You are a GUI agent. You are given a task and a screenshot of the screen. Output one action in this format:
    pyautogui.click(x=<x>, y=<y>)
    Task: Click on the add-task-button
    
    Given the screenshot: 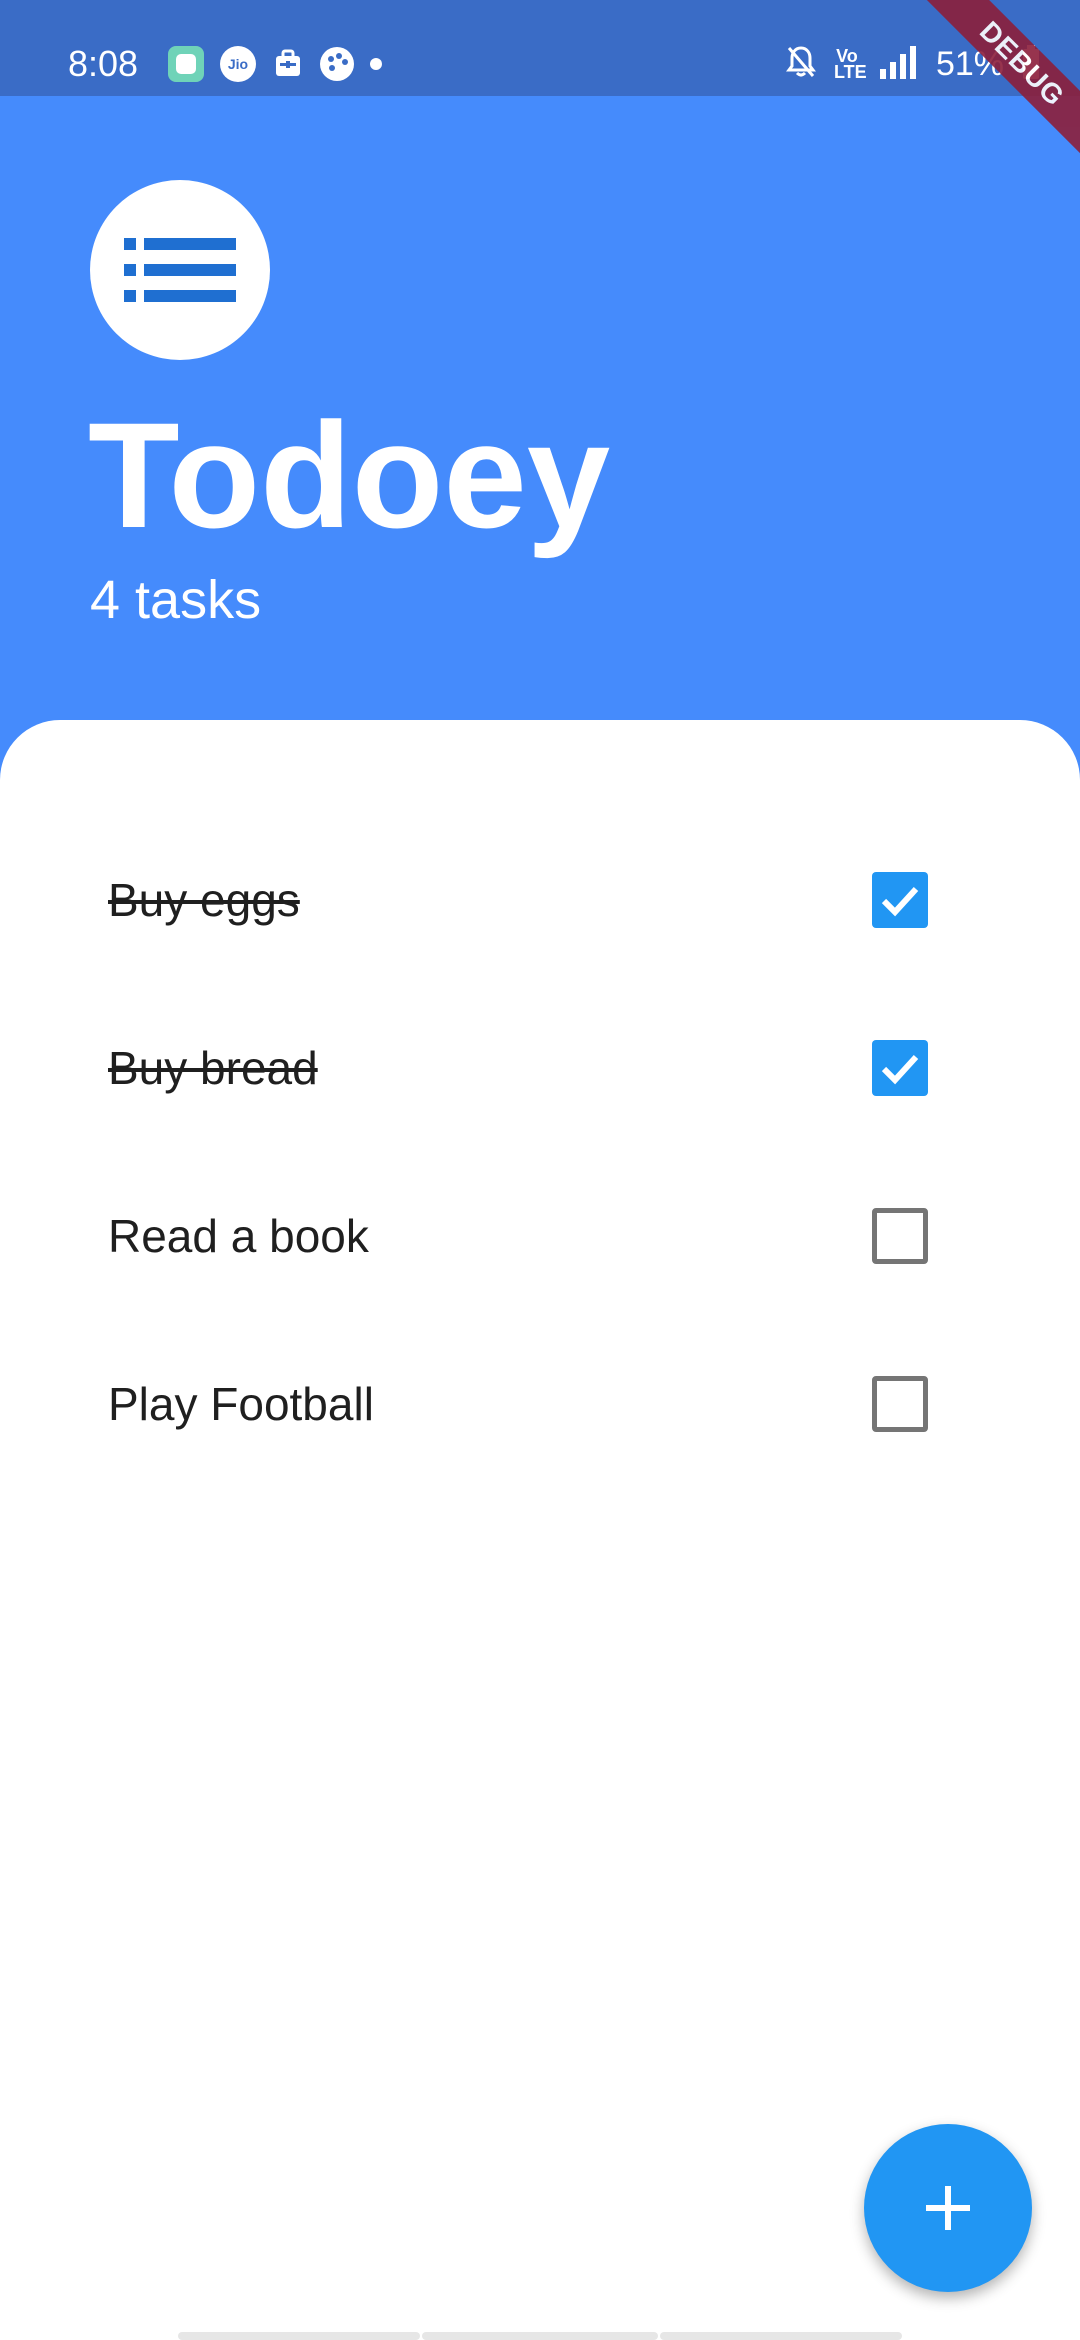 What is the action you would take?
    pyautogui.click(x=948, y=2208)
    